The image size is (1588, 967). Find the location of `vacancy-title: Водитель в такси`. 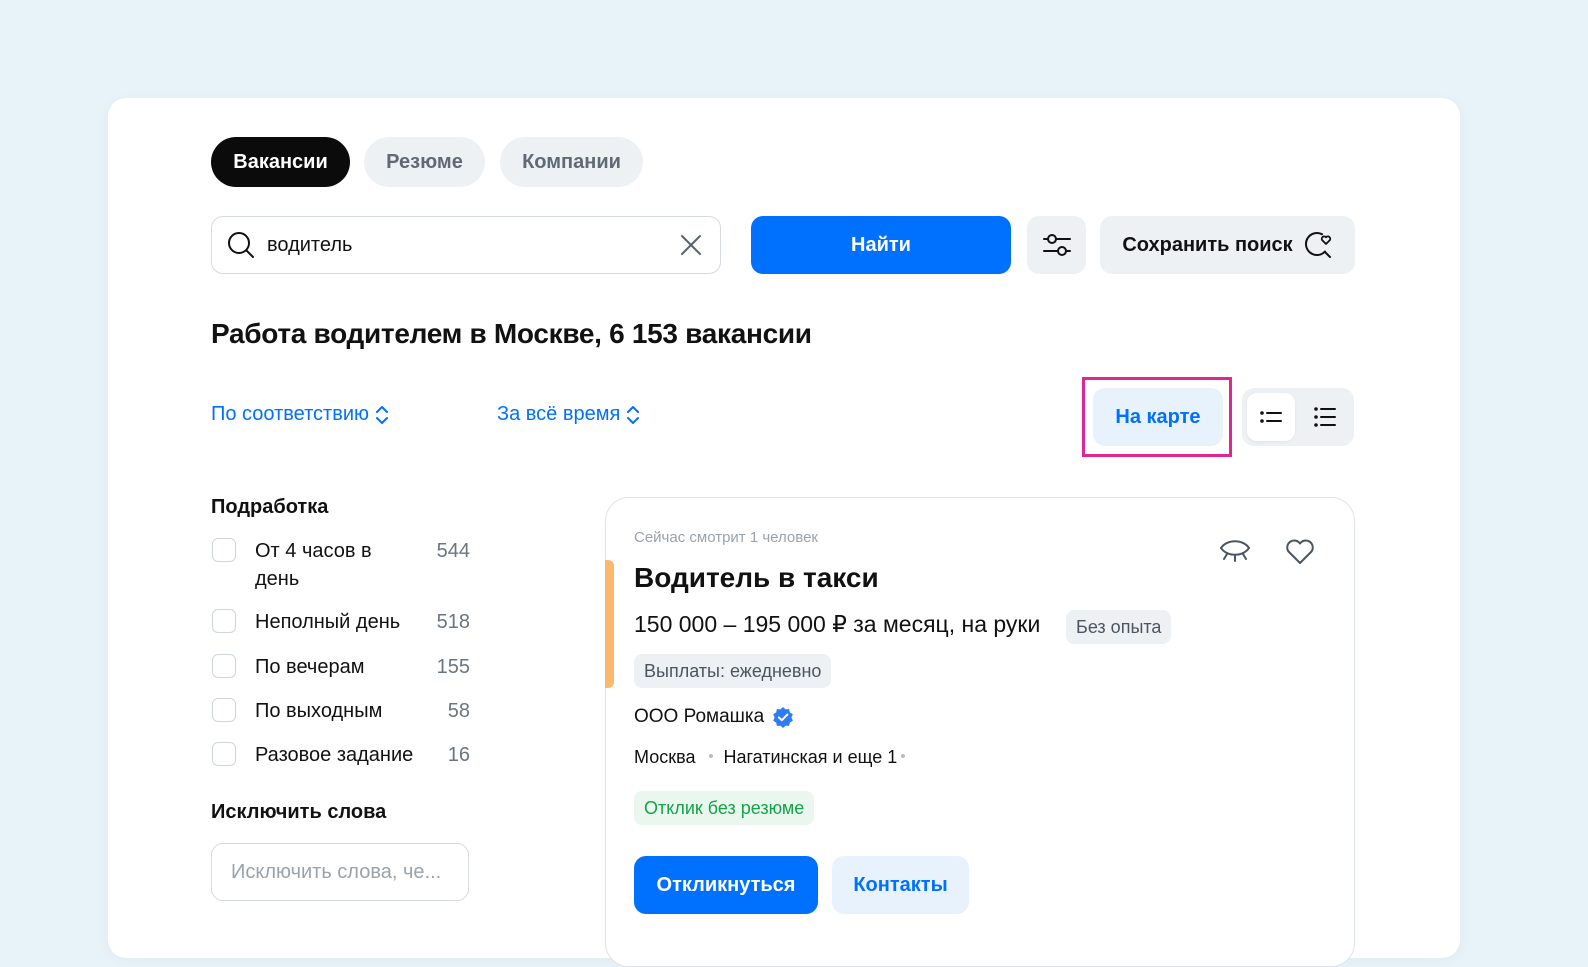

vacancy-title: Водитель в такси is located at coordinates (756, 578).